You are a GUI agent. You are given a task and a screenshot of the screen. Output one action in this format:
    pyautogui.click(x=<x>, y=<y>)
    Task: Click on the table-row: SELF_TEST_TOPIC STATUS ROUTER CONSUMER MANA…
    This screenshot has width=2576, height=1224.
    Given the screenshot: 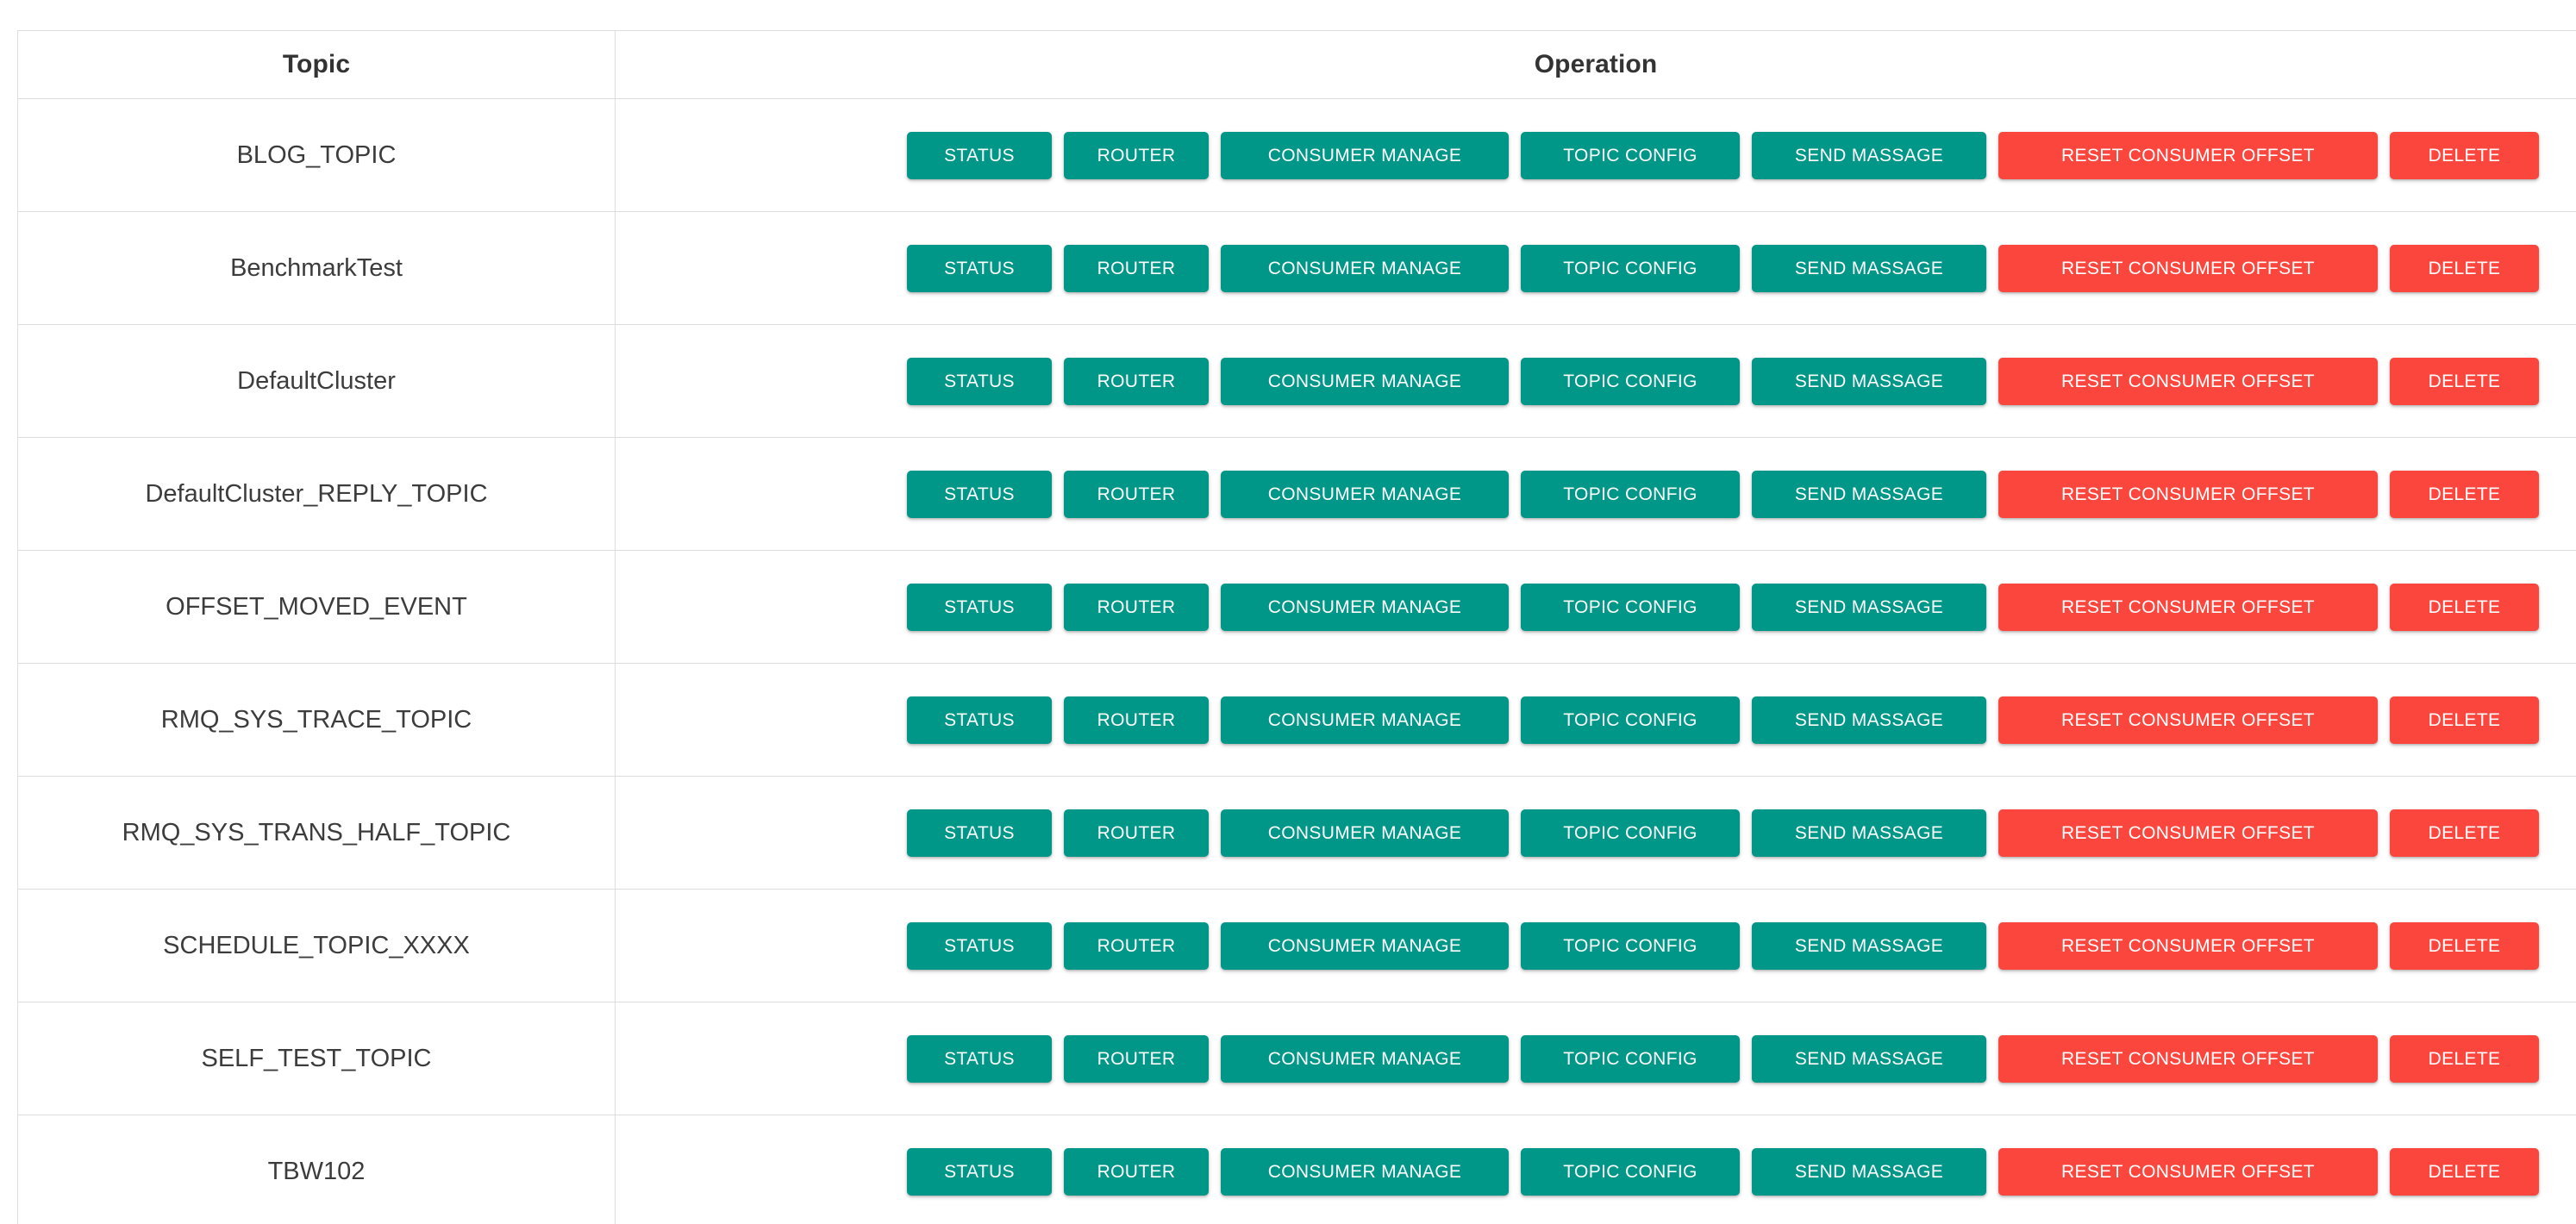 What is the action you would take?
    pyautogui.click(x=1296, y=1058)
    